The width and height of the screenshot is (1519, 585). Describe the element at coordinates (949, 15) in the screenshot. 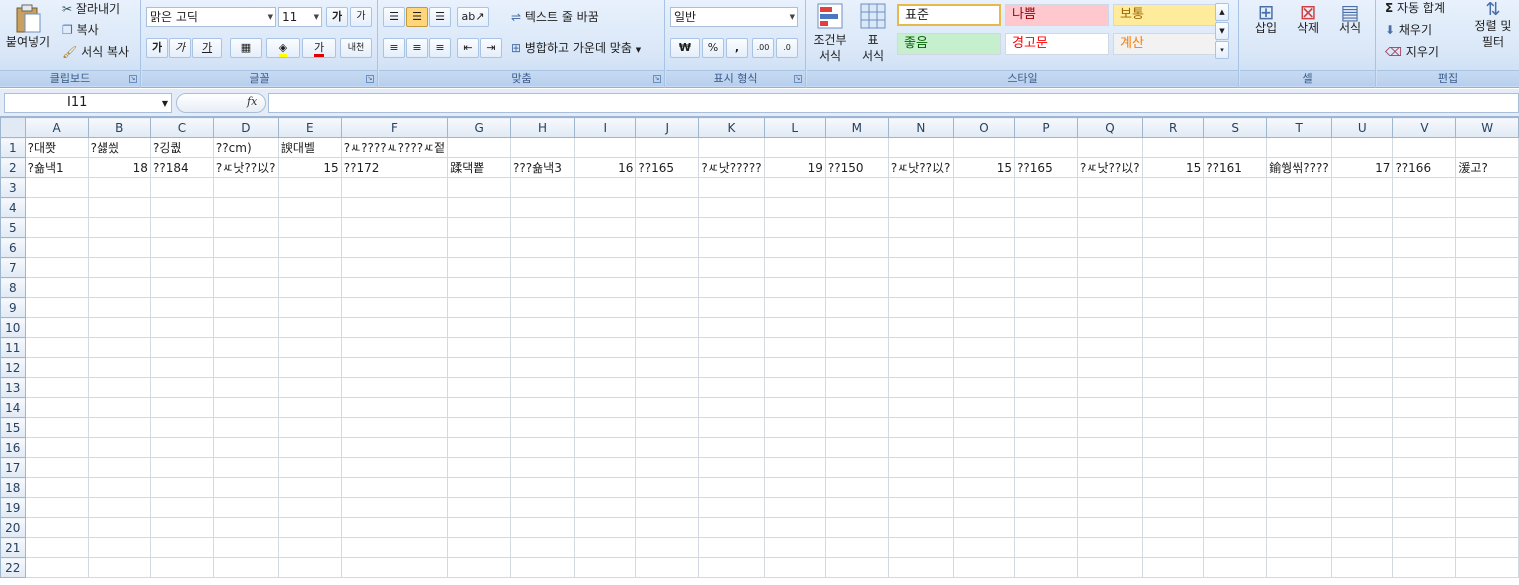

I see `style-cell-1: 표준` at that location.